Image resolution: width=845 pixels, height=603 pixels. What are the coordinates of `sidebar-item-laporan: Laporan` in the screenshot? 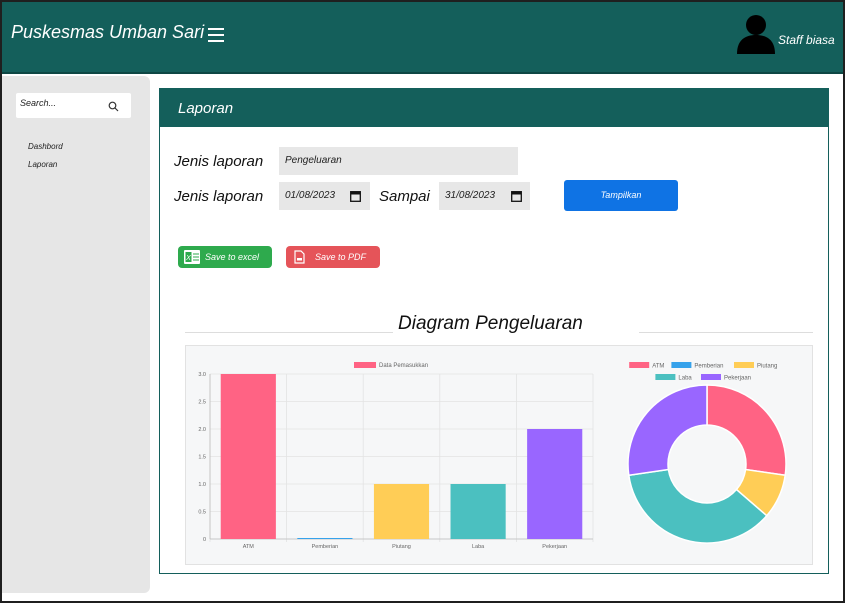 It's located at (42, 164).